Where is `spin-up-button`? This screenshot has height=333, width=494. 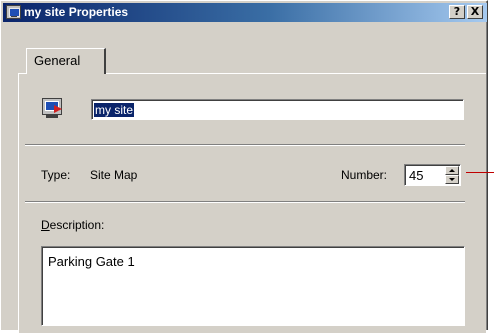 spin-up-button is located at coordinates (452, 170).